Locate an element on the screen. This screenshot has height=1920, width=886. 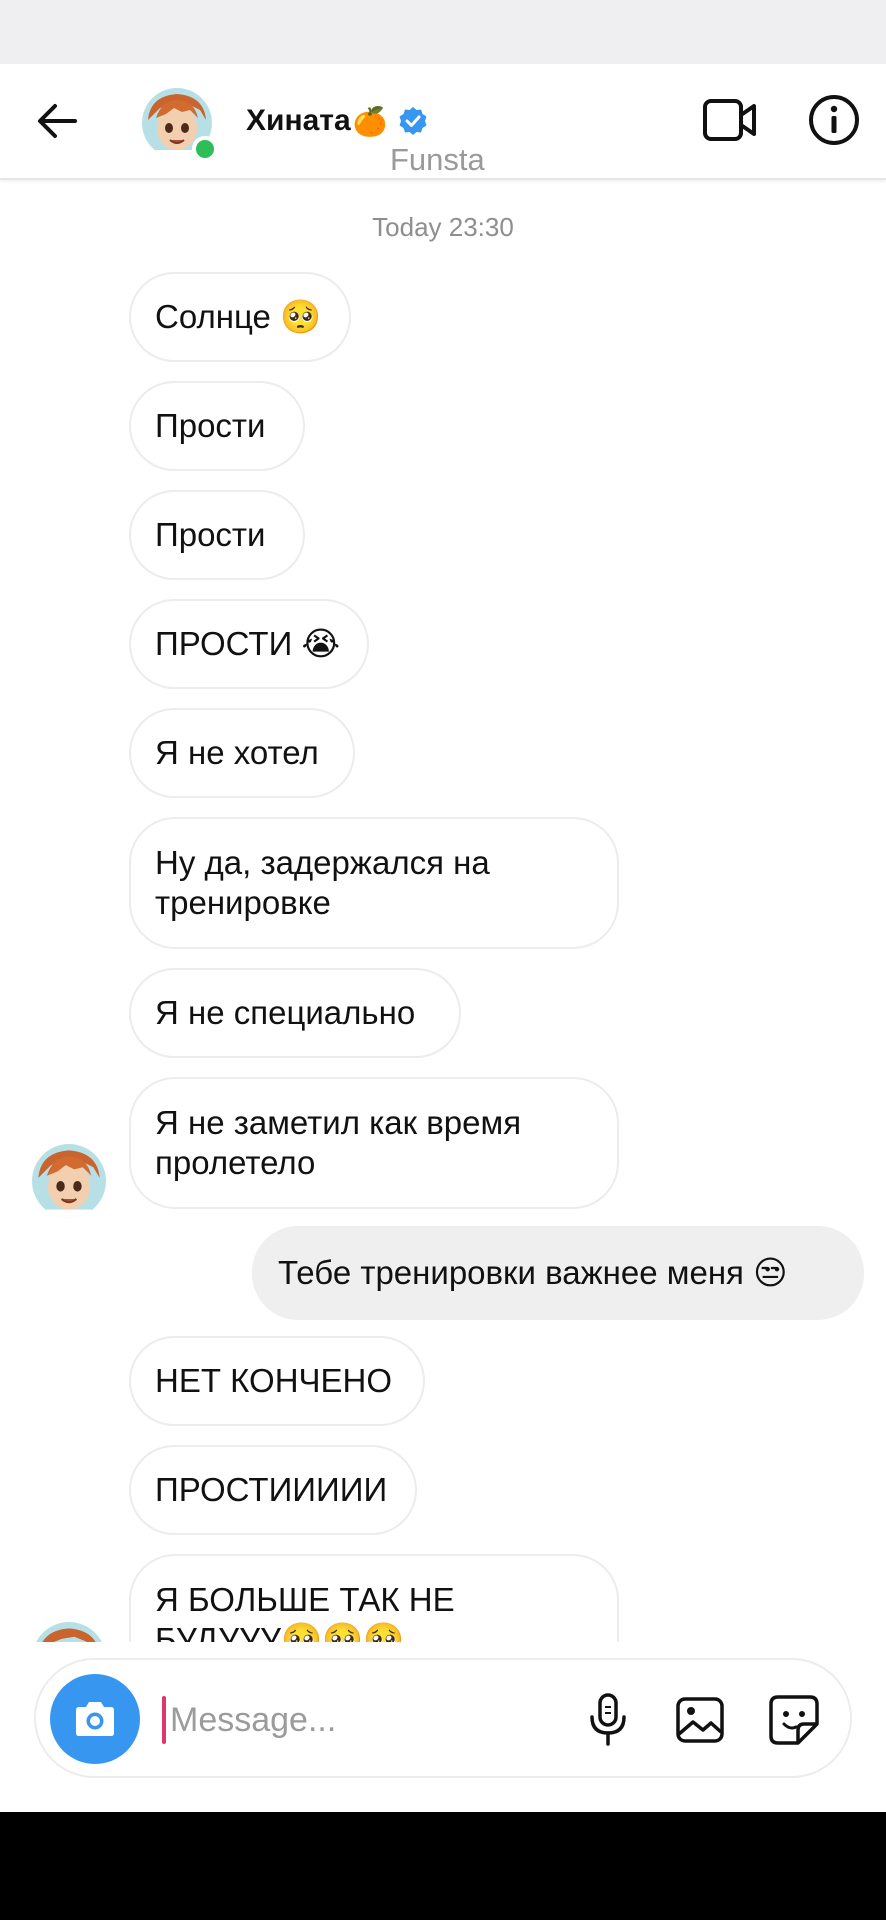
tangerine-emoji: 🍊 is located at coordinates (370, 121).